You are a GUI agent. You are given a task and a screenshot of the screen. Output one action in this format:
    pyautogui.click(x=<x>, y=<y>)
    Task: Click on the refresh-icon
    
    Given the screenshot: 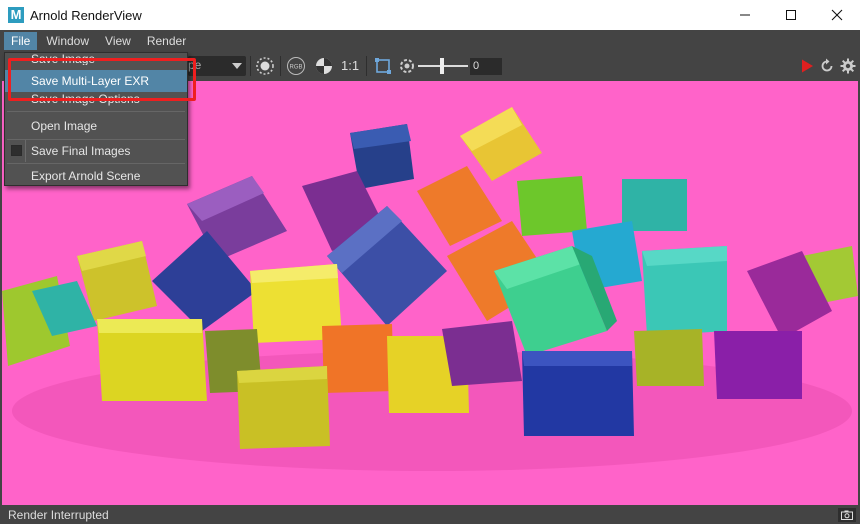 What is the action you would take?
    pyautogui.click(x=827, y=65)
    